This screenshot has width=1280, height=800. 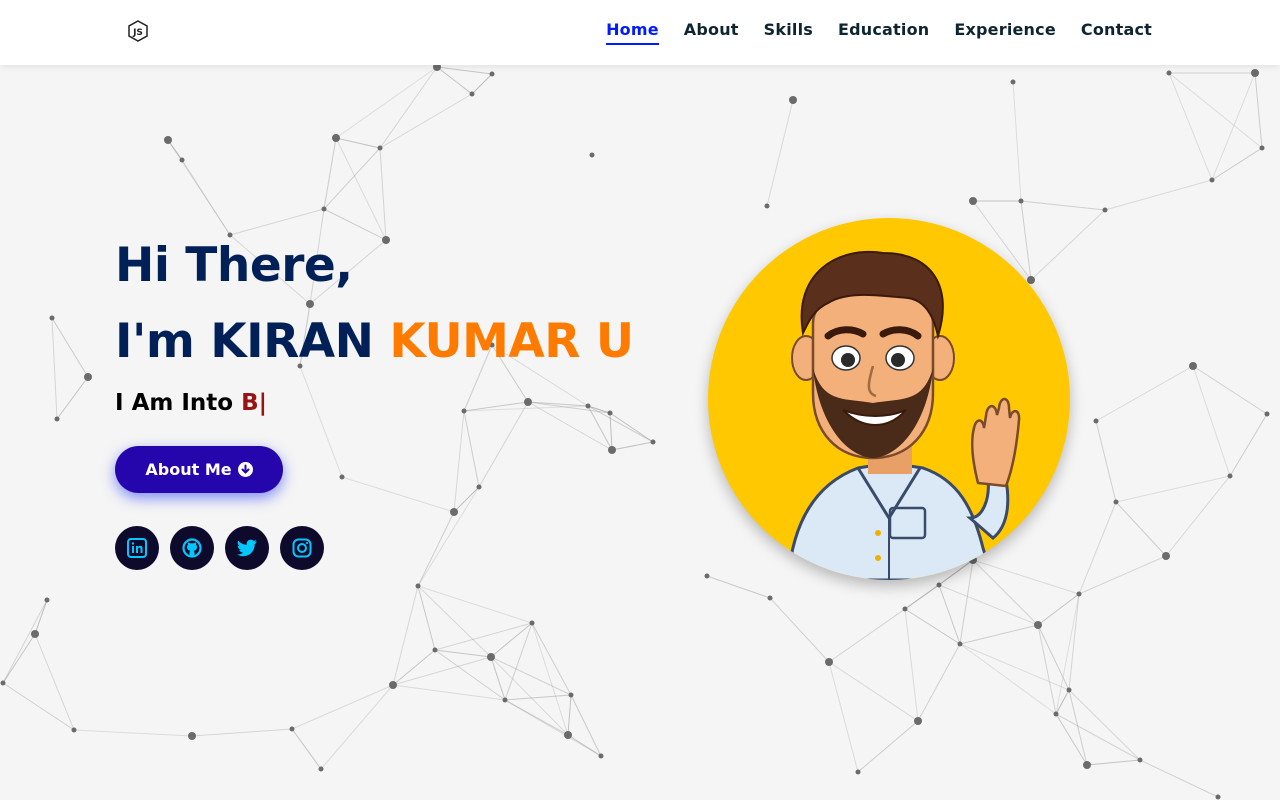 I want to click on twitter-icon, so click(x=247, y=548).